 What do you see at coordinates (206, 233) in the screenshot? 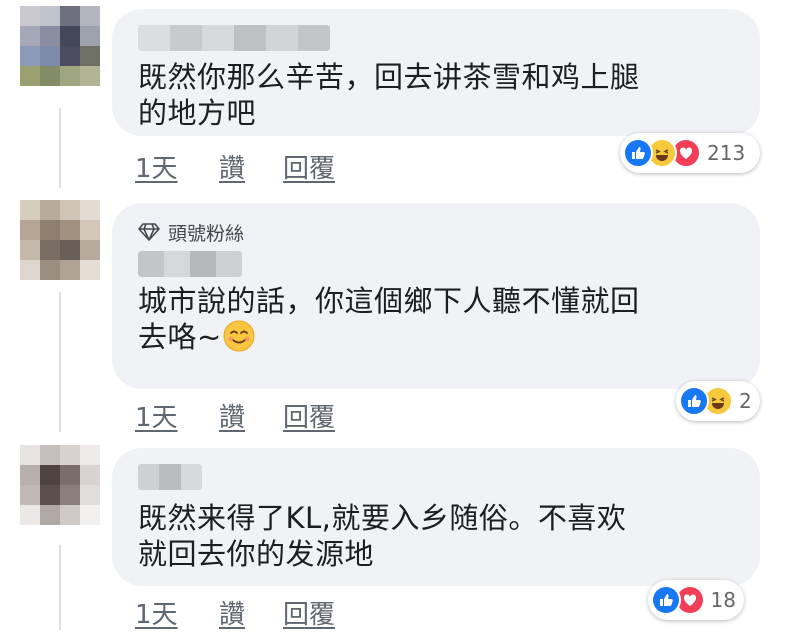
I see `badge-label: 頭號粉絲` at bounding box center [206, 233].